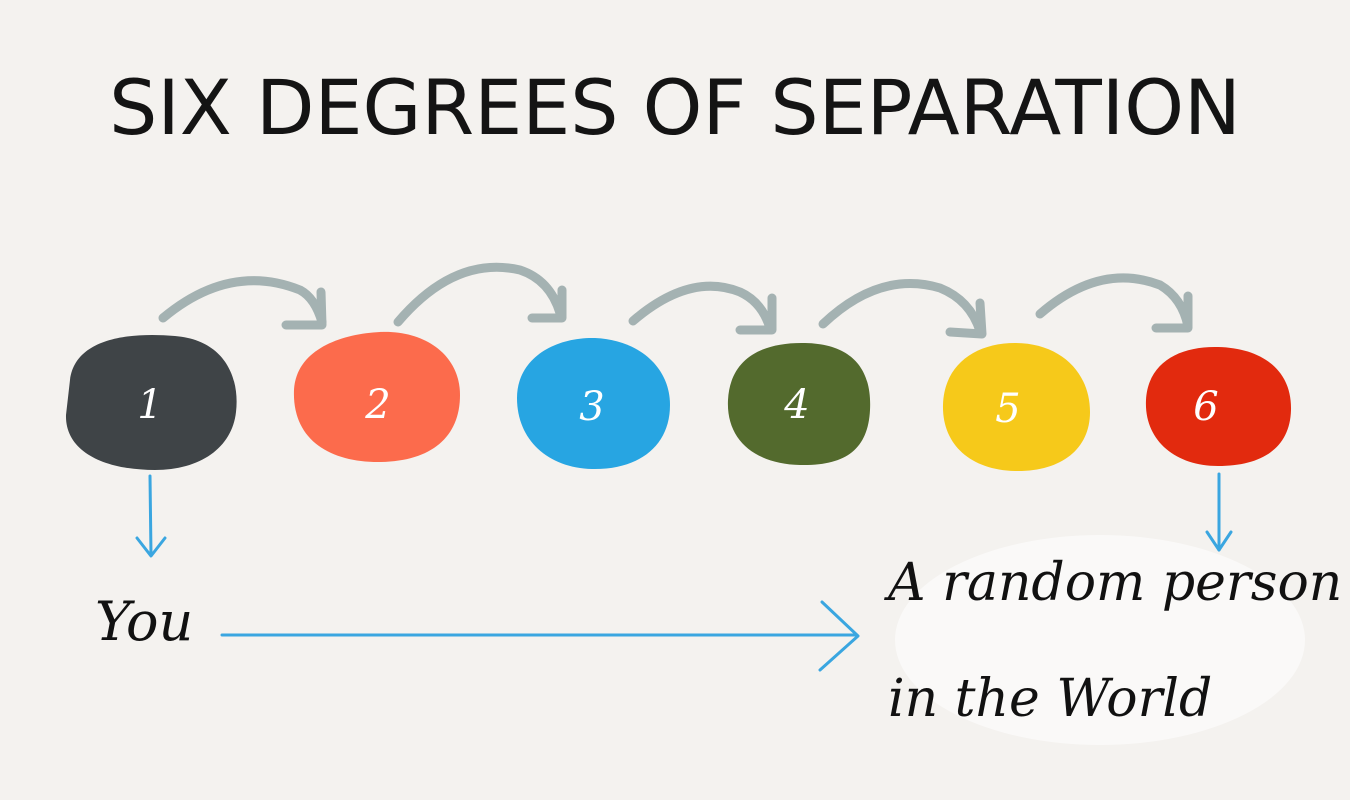  I want to click on end-label-line2: in the World, so click(1050, 699).